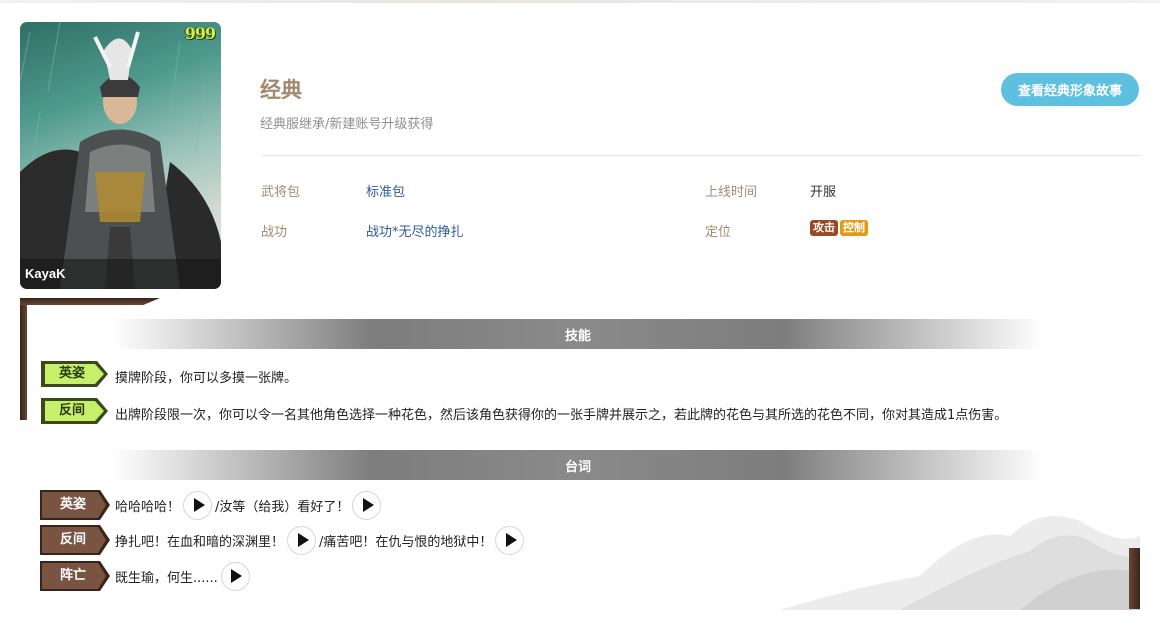 The height and width of the screenshot is (627, 1160). What do you see at coordinates (347, 124) in the screenshot?
I see `skin-subtitle: 经典服继承/新建账号升级获得` at bounding box center [347, 124].